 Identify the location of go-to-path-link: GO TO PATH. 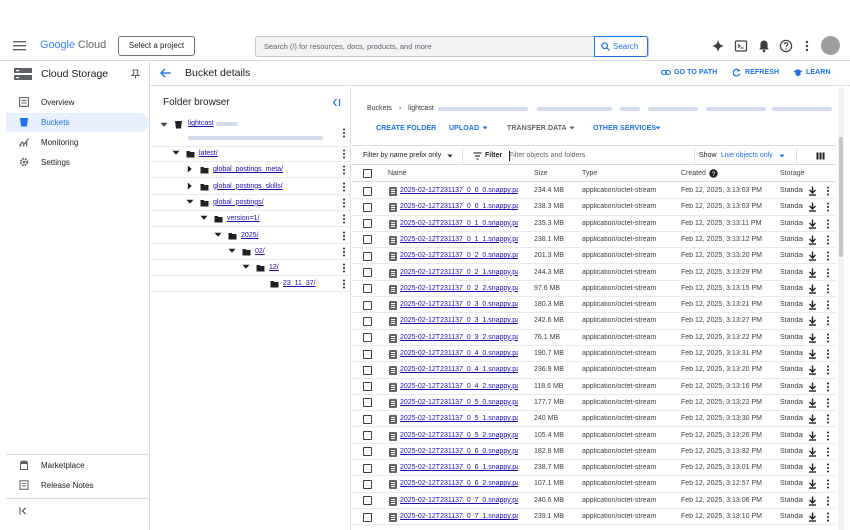
(689, 72).